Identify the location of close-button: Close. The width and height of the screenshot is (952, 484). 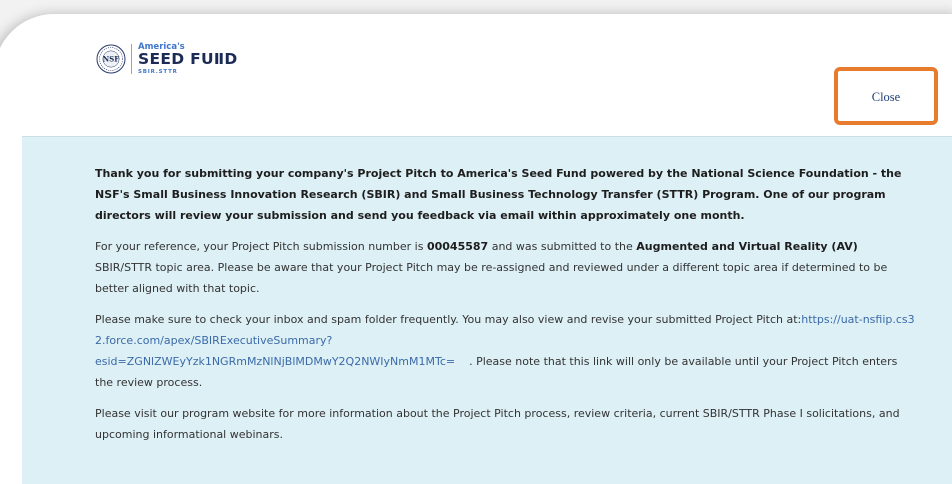
(886, 97).